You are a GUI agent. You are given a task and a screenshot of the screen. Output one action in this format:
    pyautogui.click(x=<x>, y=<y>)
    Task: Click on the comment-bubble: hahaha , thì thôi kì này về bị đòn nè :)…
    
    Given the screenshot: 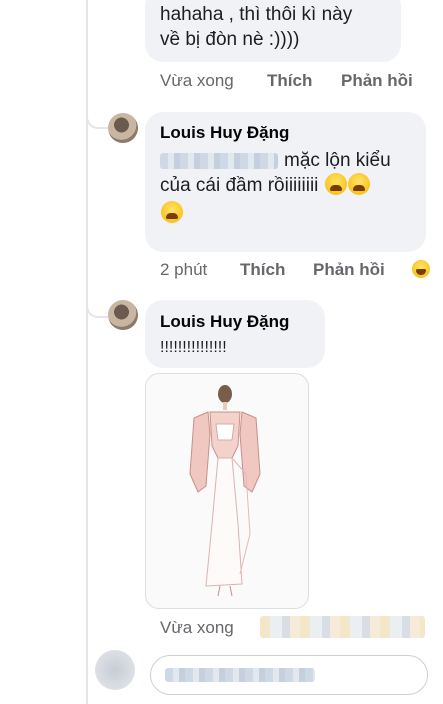 What is the action you would take?
    pyautogui.click(x=273, y=31)
    